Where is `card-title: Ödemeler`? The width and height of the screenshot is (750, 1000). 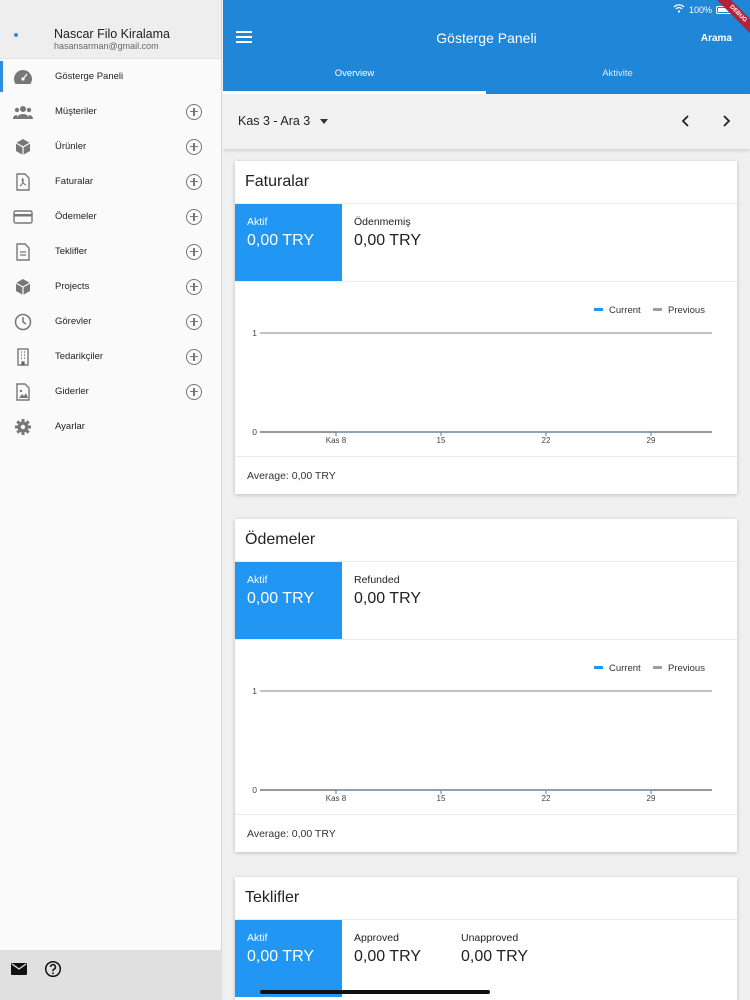 card-title: Ödemeler is located at coordinates (280, 539).